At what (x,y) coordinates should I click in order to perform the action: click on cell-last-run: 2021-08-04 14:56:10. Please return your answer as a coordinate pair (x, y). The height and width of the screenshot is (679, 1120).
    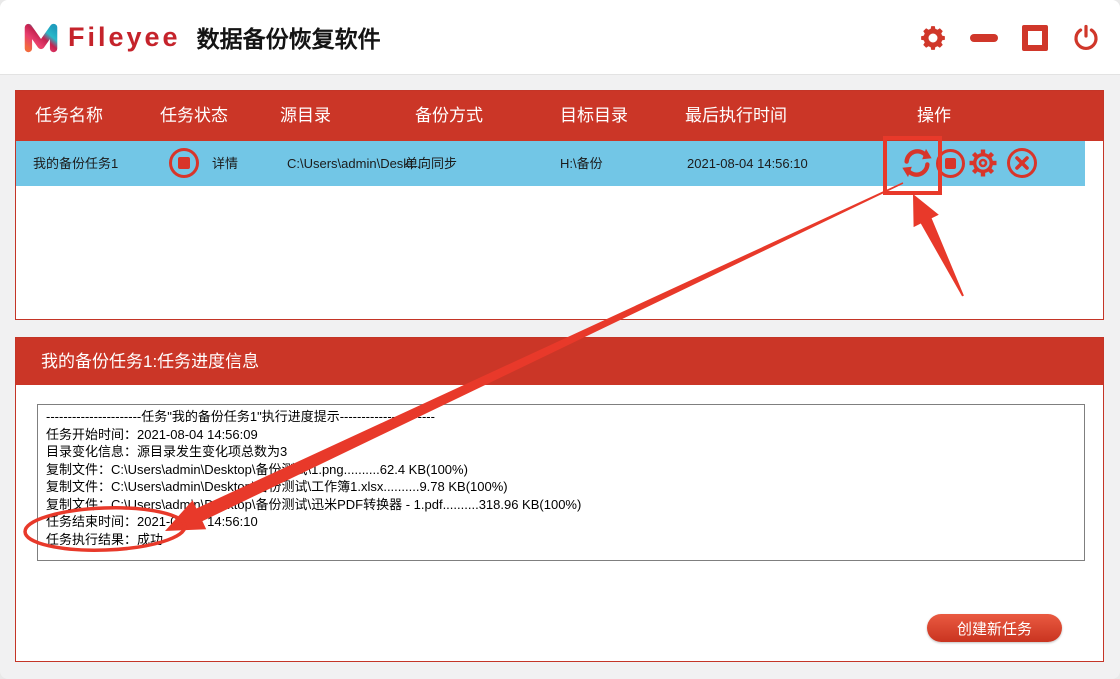
    Looking at the image, I should click on (747, 163).